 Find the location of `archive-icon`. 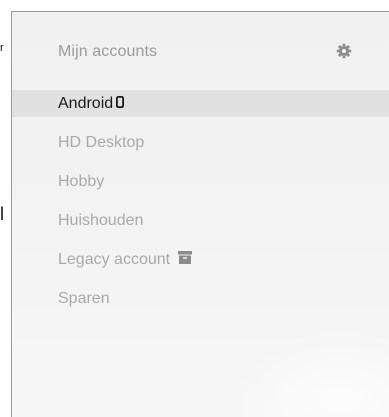

archive-icon is located at coordinates (184, 260).